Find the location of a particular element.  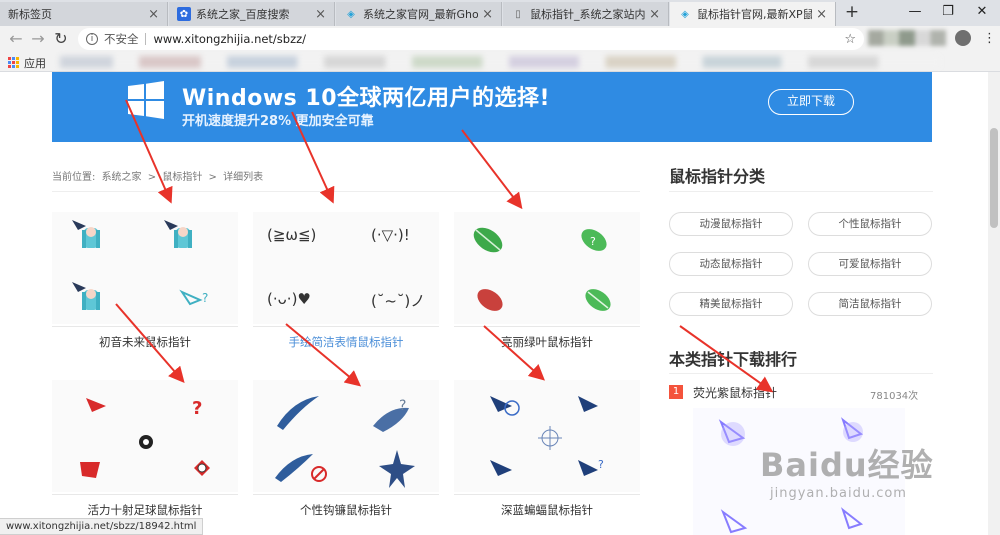

back-button: ← is located at coordinates (16, 39).